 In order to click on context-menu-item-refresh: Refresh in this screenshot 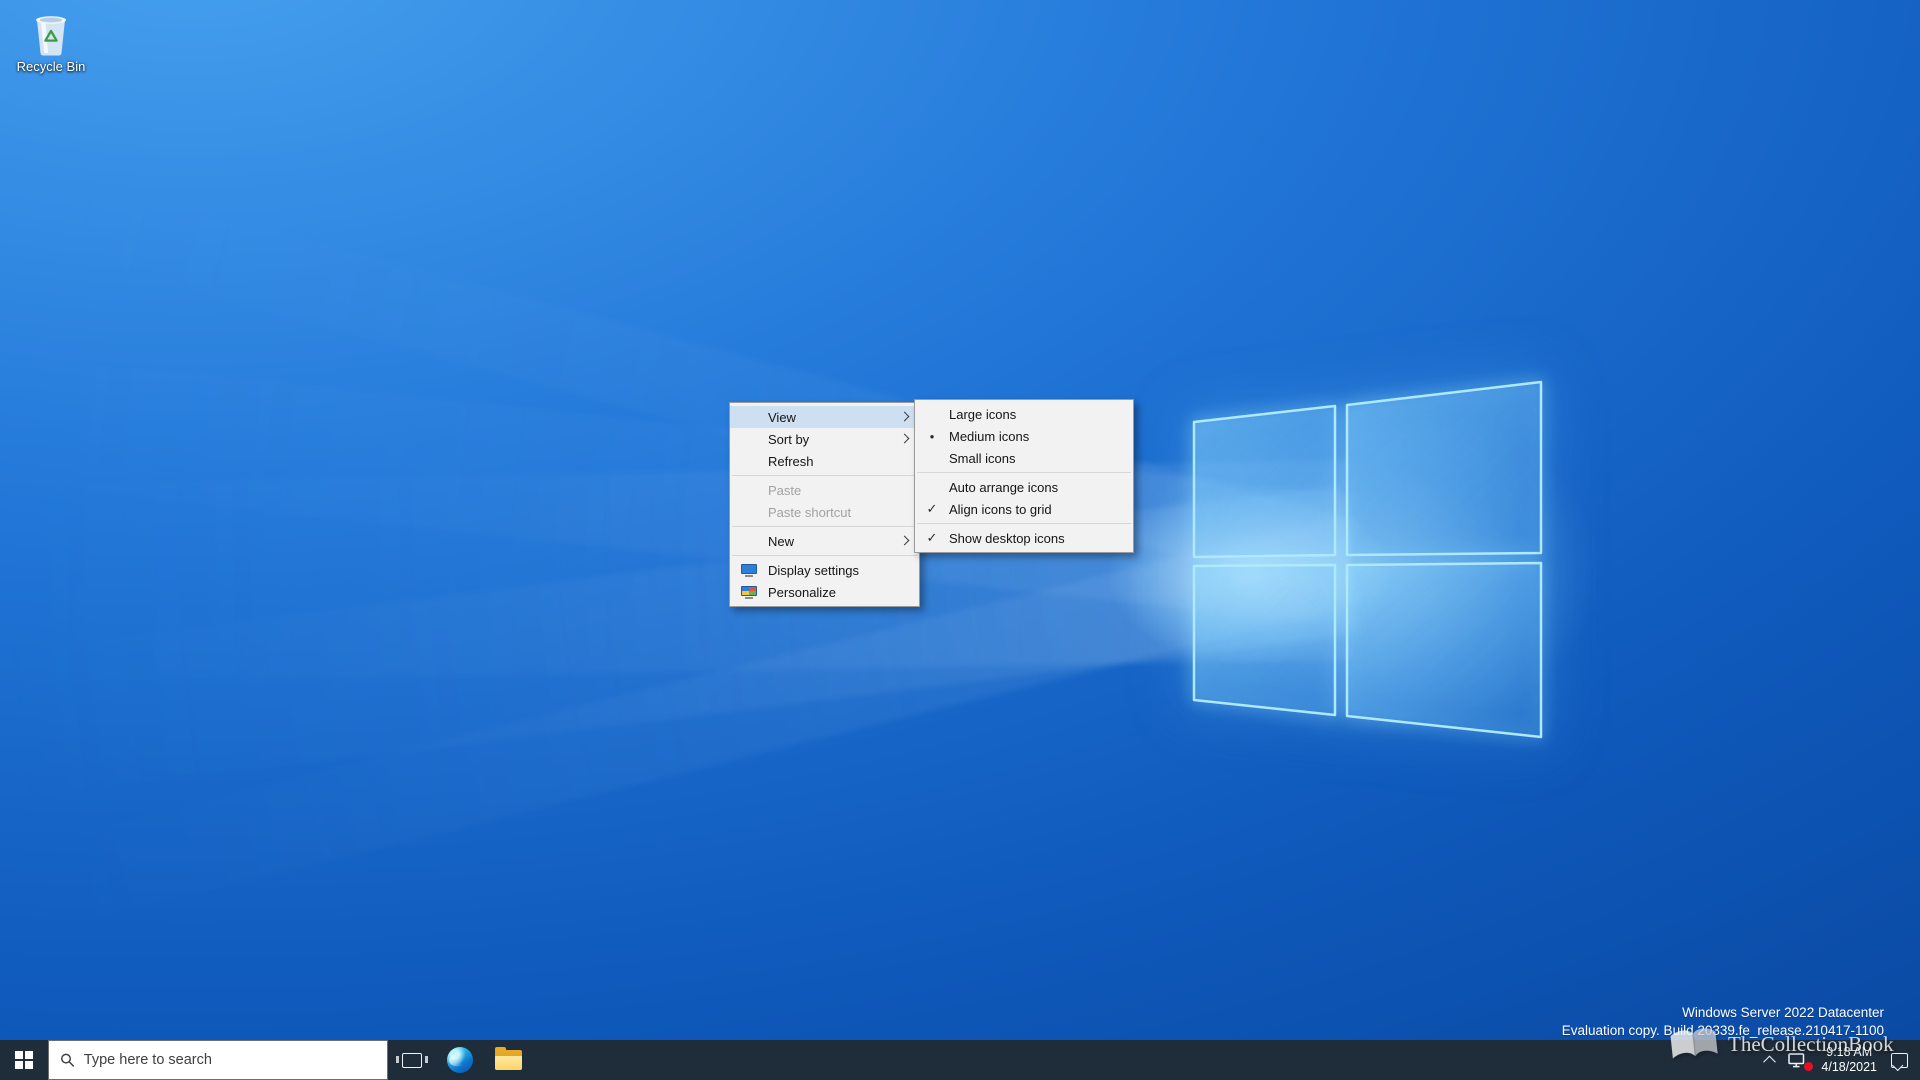, I will do `click(824, 461)`.